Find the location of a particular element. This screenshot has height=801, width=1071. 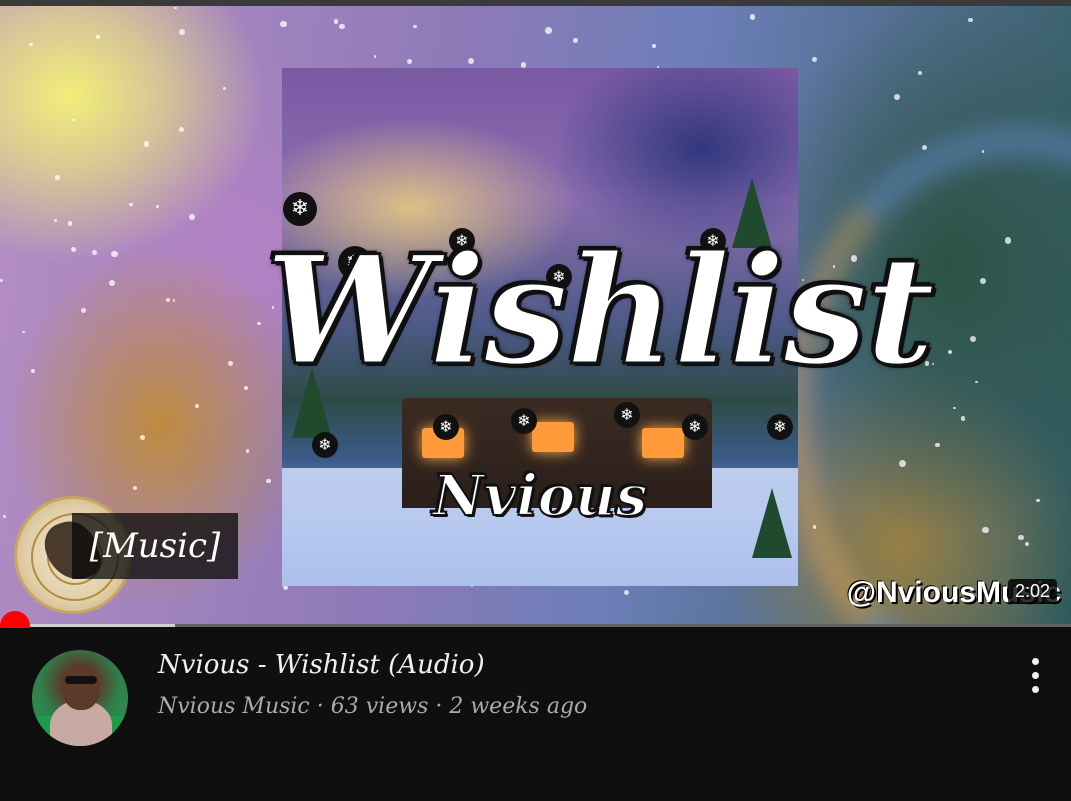

upload-age: 2 weeks ago is located at coordinates (518, 706).